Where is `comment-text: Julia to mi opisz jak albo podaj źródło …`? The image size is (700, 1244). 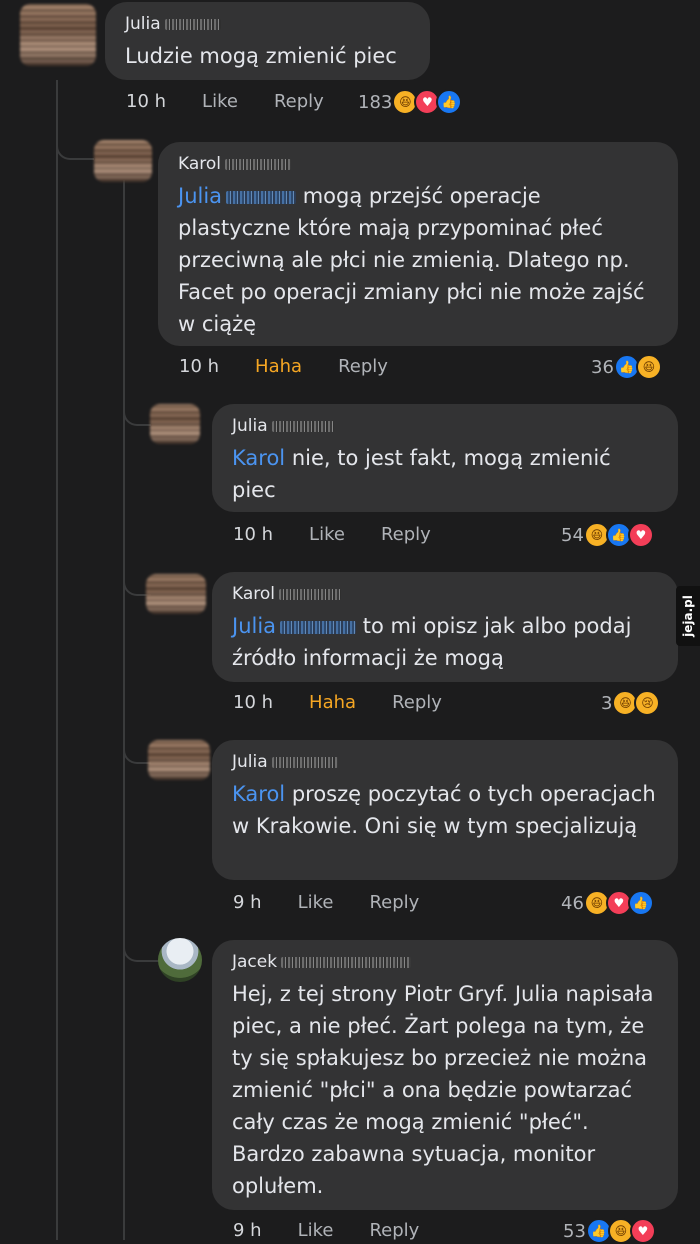
comment-text: Julia to mi opisz jak albo podaj źródło … is located at coordinates (432, 642).